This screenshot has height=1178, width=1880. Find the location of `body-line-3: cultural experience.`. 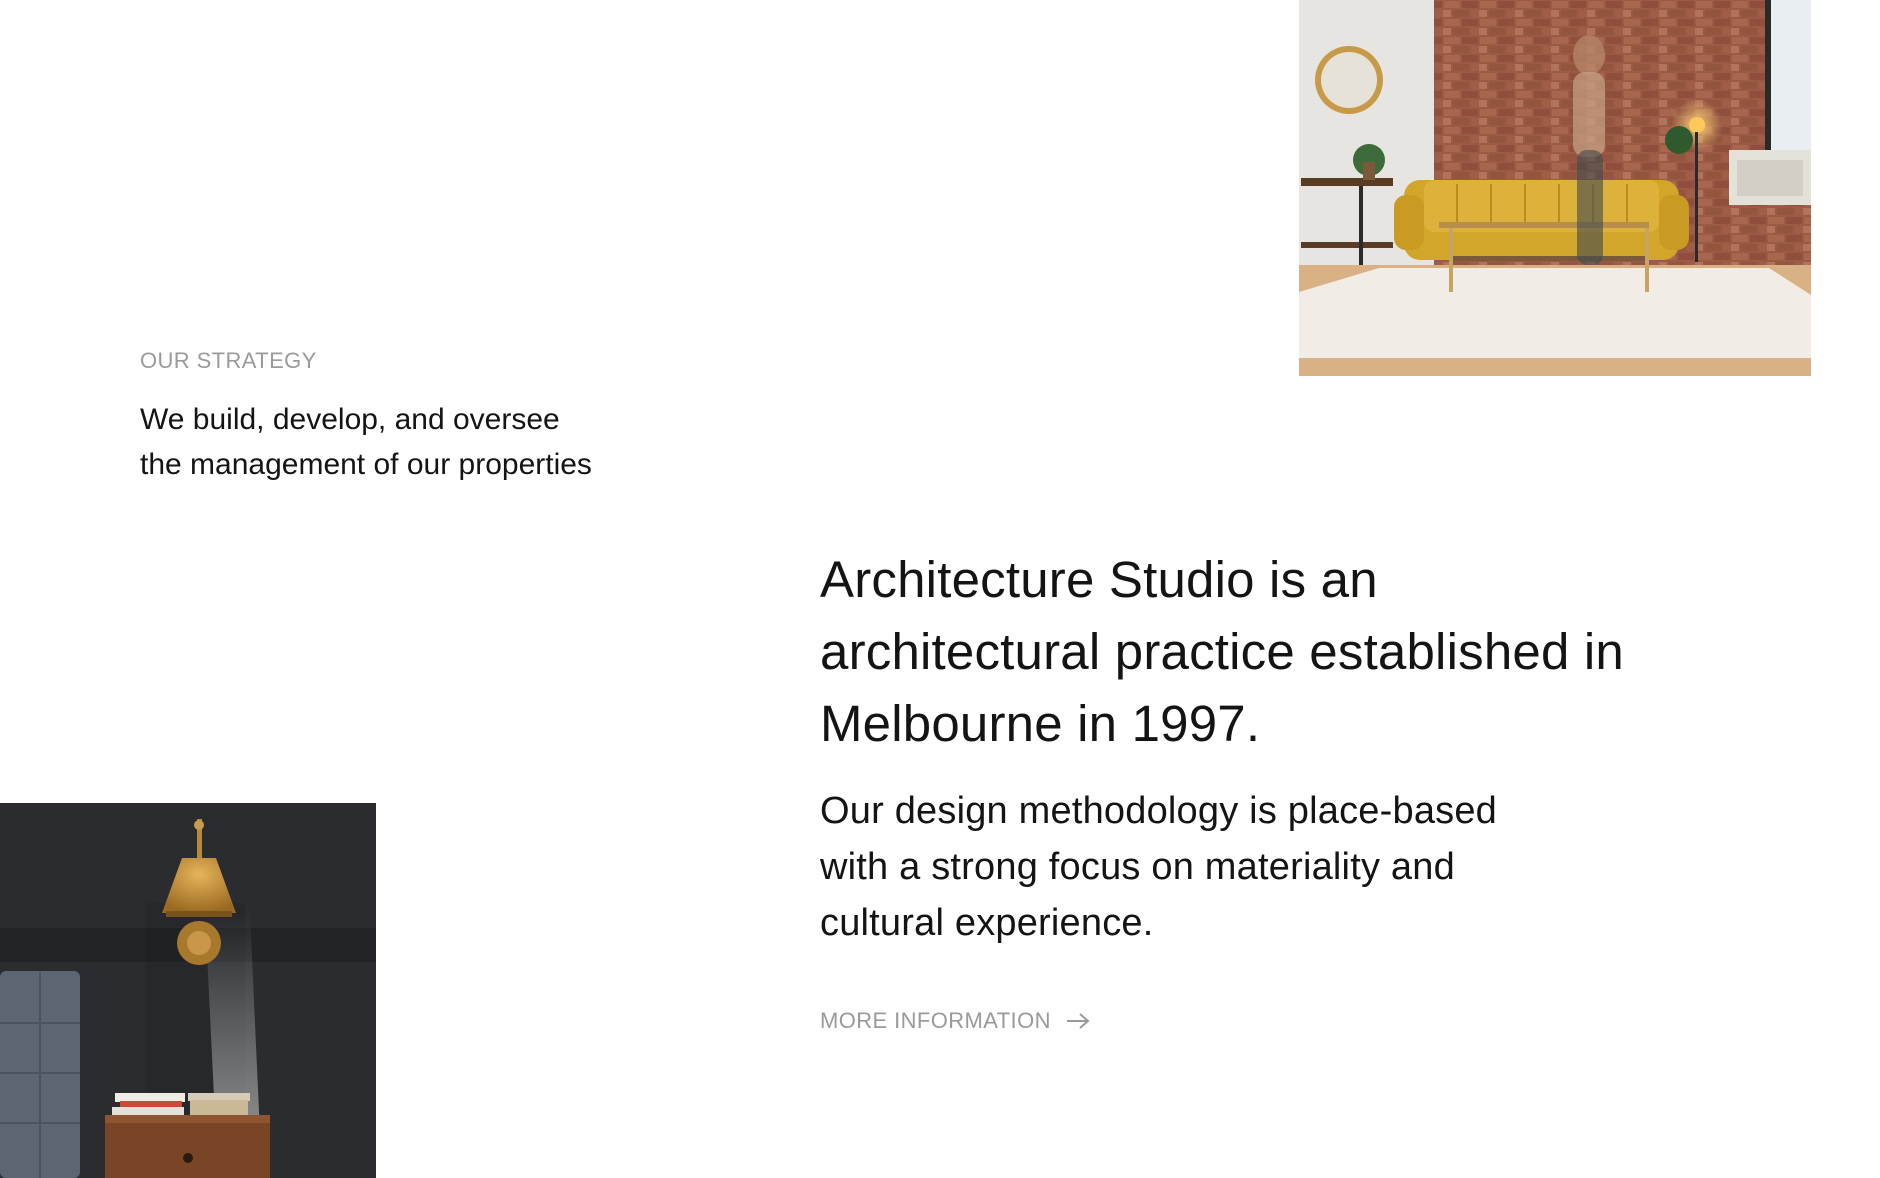

body-line-3: cultural experience. is located at coordinates (987, 923).